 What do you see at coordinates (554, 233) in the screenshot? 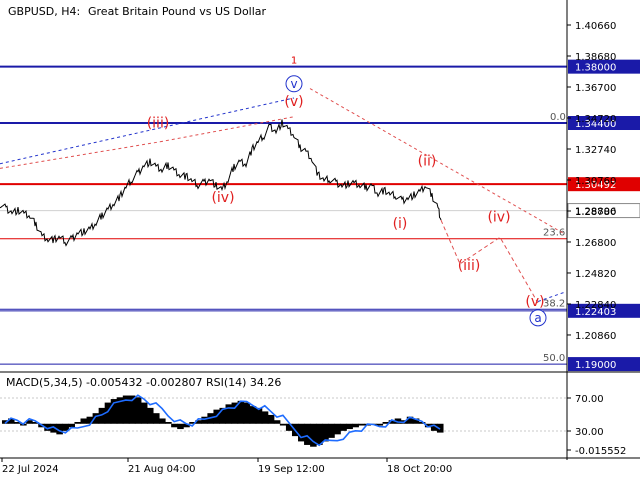
I see `fib-level-label: 23.6` at bounding box center [554, 233].